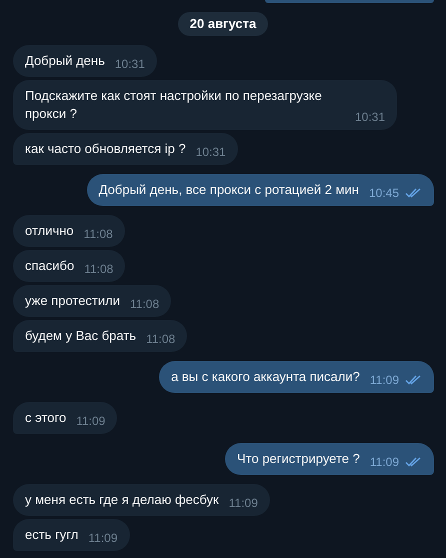  I want to click on message-text: у меня есть где я делаю фесбук, so click(122, 500).